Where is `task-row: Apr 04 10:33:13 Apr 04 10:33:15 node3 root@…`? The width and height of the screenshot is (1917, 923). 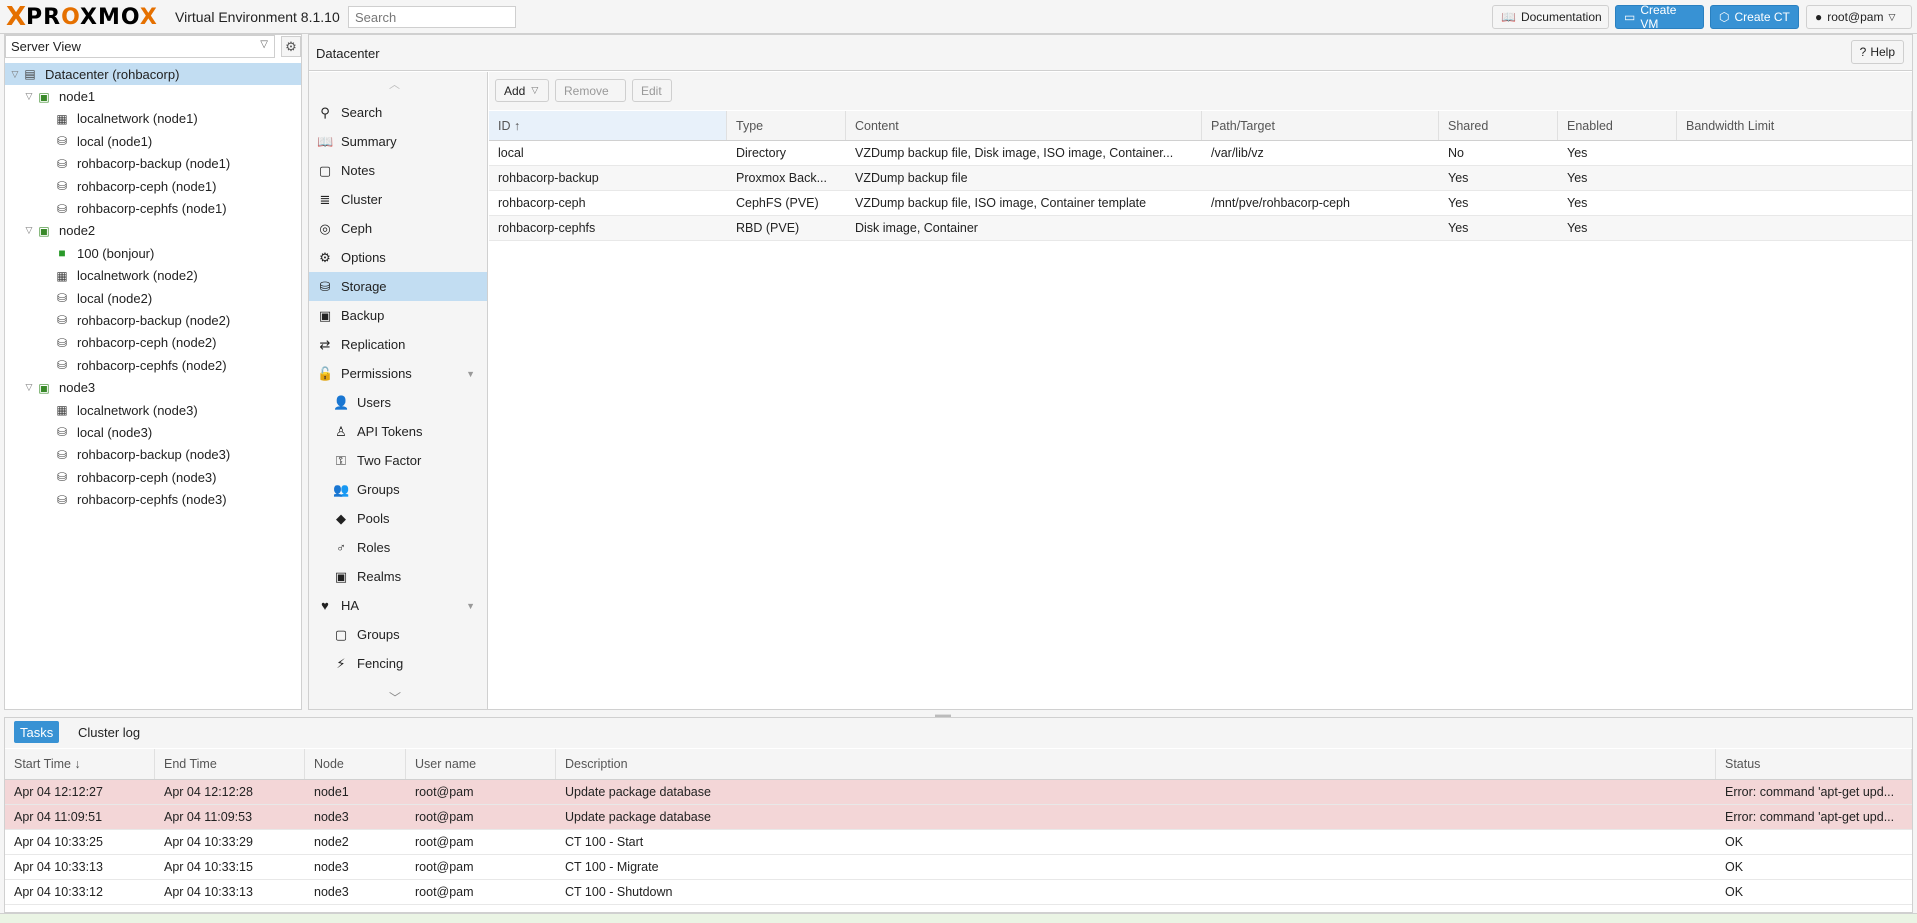
task-row: Apr 04 10:33:13 Apr 04 10:33:15 node3 root@… is located at coordinates (958, 867).